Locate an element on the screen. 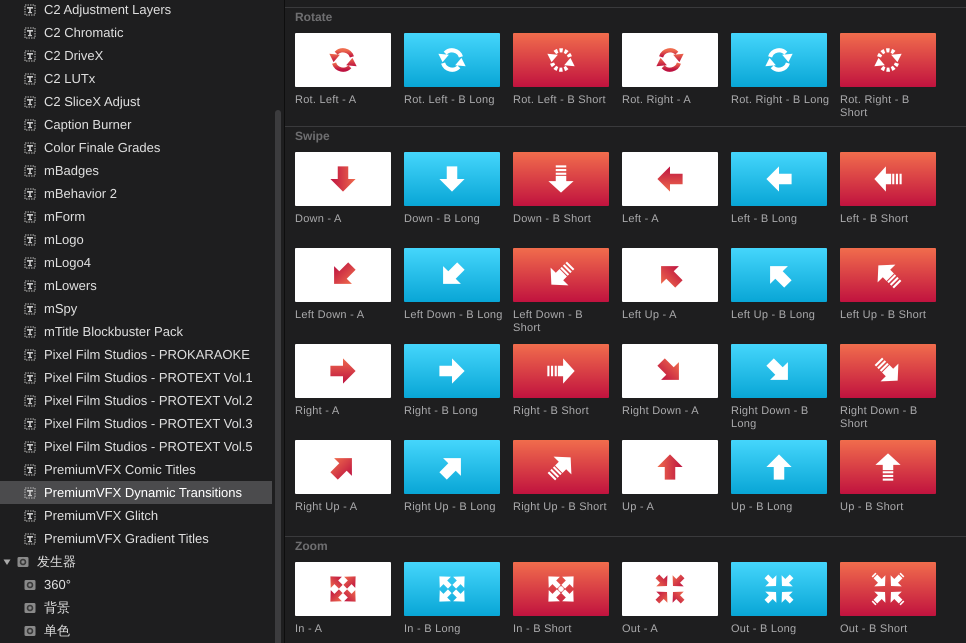 This screenshot has width=966, height=643. sidebar-item: Color Finale Grades is located at coordinates (136, 147).